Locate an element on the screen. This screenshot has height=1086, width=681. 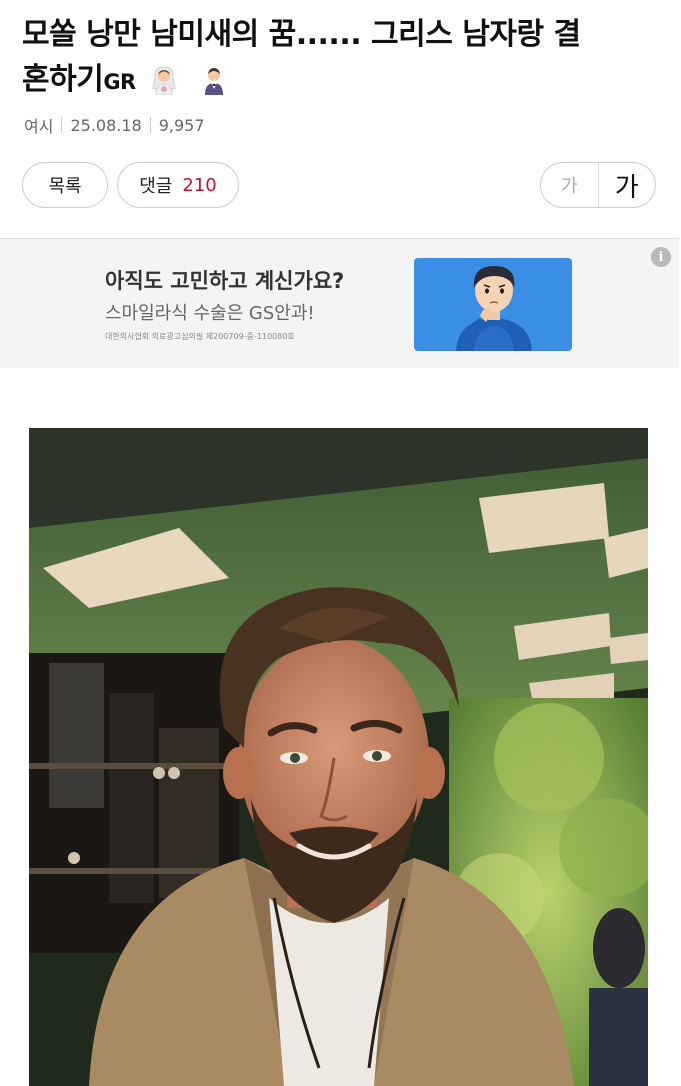
groom-emoji-icon is located at coordinates (213, 81).